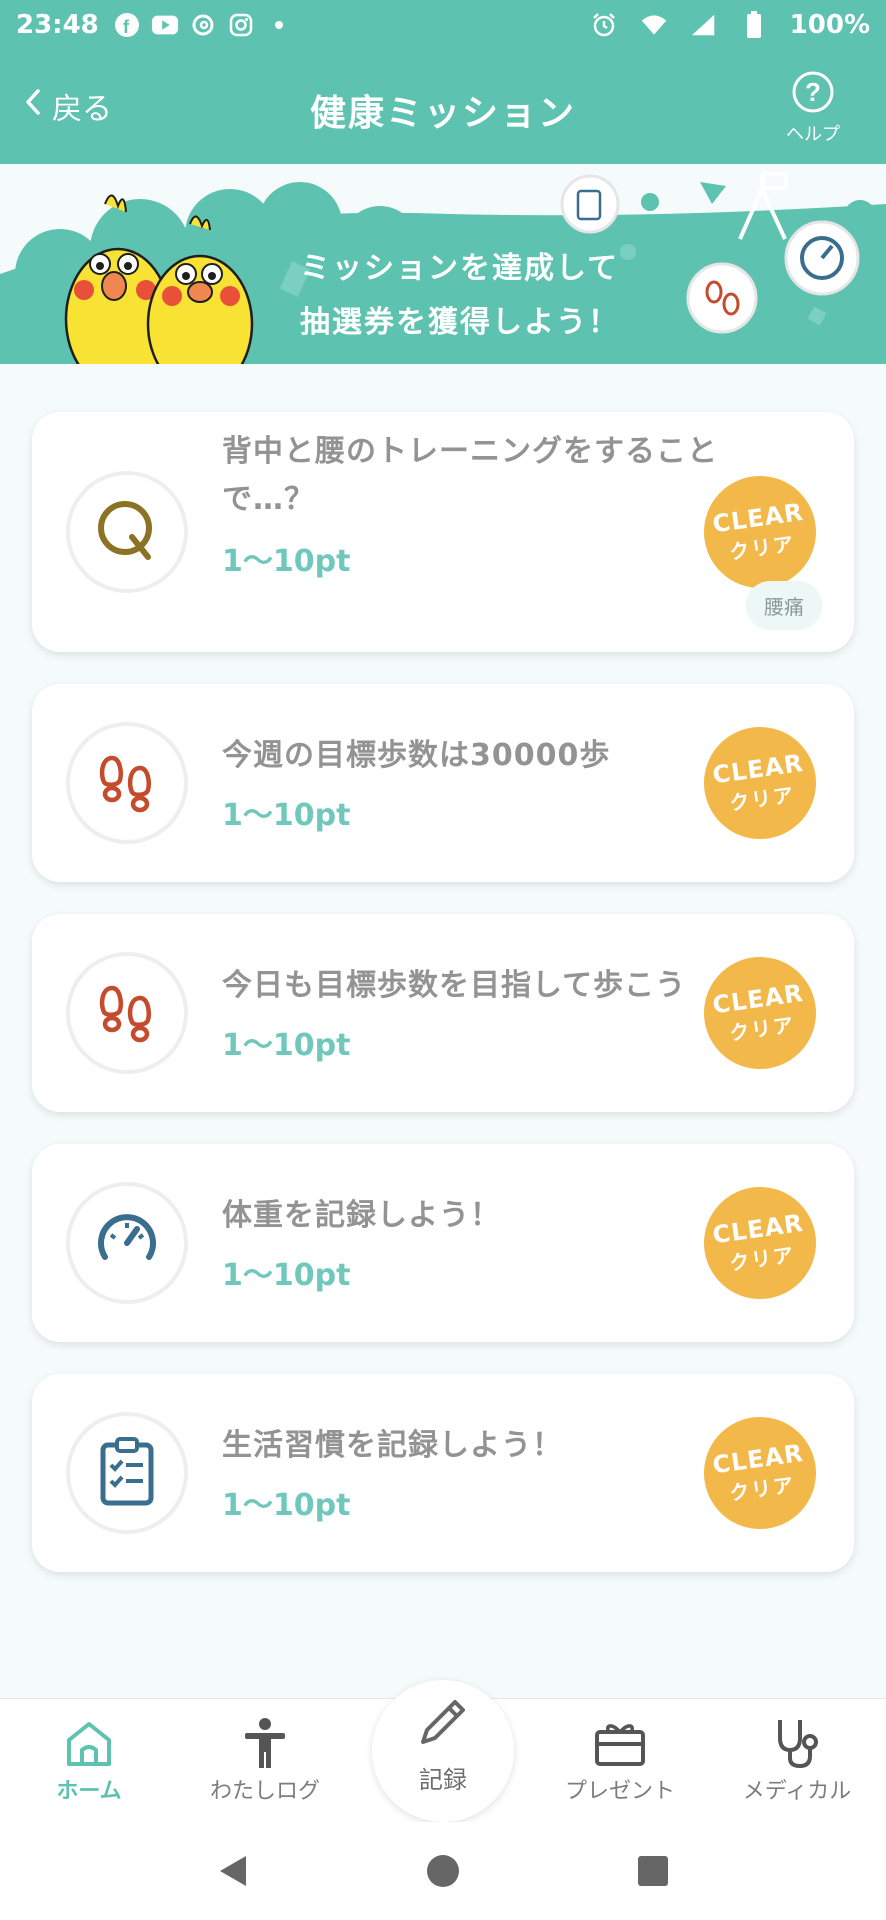 The height and width of the screenshot is (1920, 886). Describe the element at coordinates (241, 25) in the screenshot. I see `instagram-icon` at that location.